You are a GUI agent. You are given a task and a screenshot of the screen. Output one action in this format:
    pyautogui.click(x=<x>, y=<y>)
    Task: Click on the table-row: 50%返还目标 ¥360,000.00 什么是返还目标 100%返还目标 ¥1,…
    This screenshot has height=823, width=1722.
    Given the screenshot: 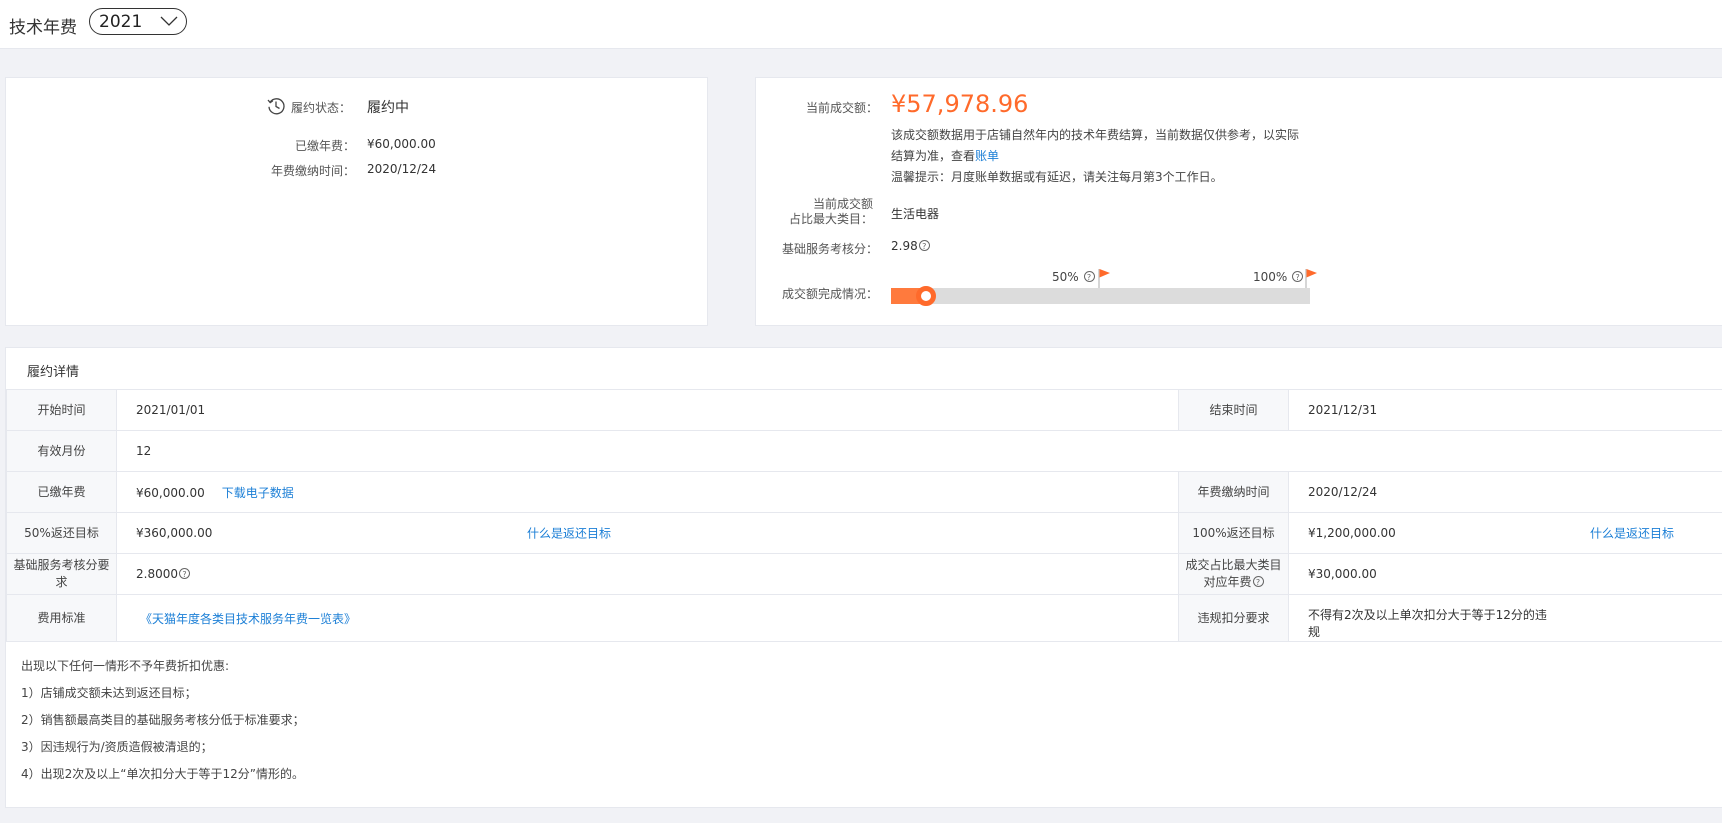 What is the action you would take?
    pyautogui.click(x=864, y=533)
    